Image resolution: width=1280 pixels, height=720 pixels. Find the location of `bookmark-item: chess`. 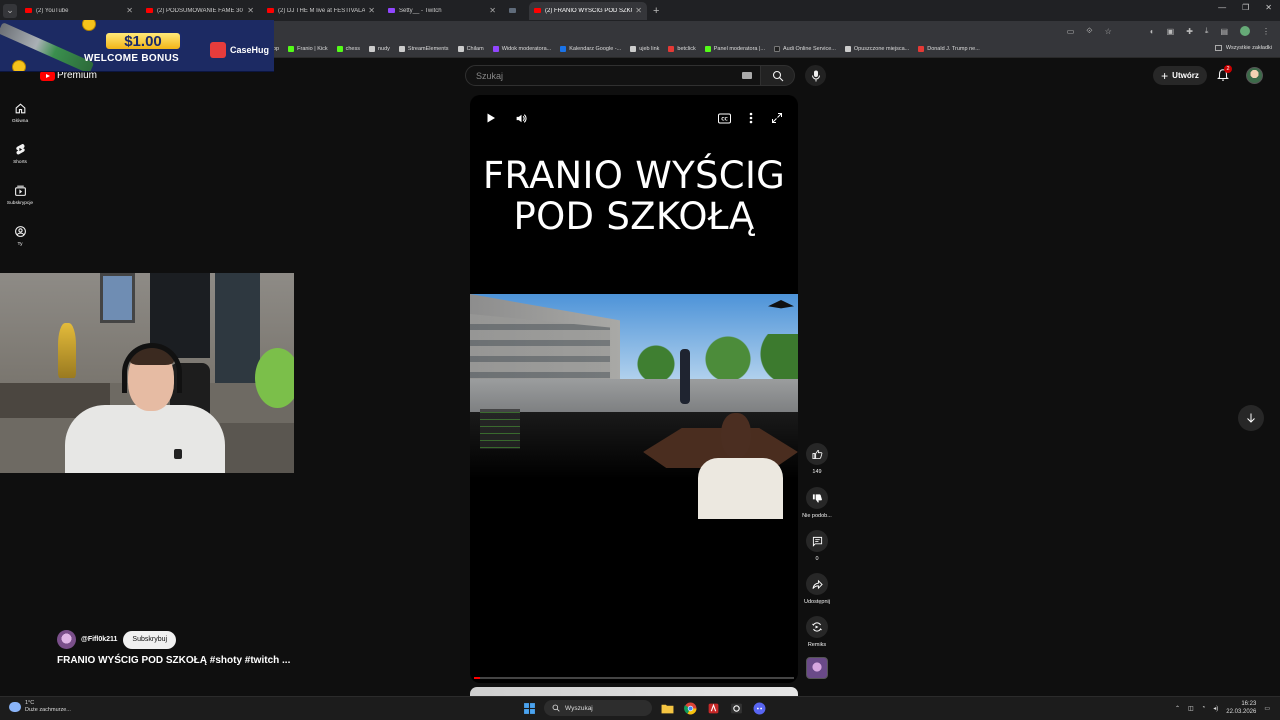

bookmark-item: chess is located at coordinates (348, 49).